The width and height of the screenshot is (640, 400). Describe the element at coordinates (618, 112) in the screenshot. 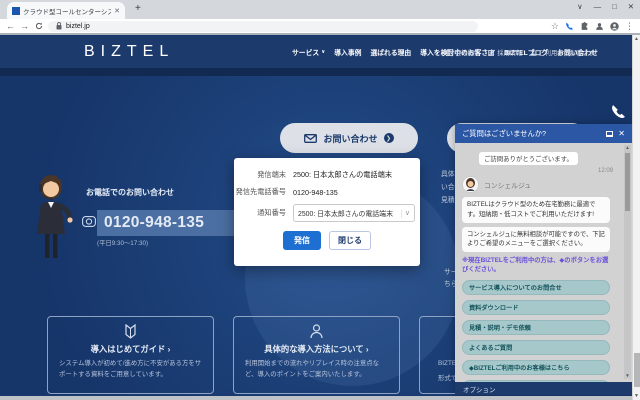

I see `floating-phone-icon` at that location.